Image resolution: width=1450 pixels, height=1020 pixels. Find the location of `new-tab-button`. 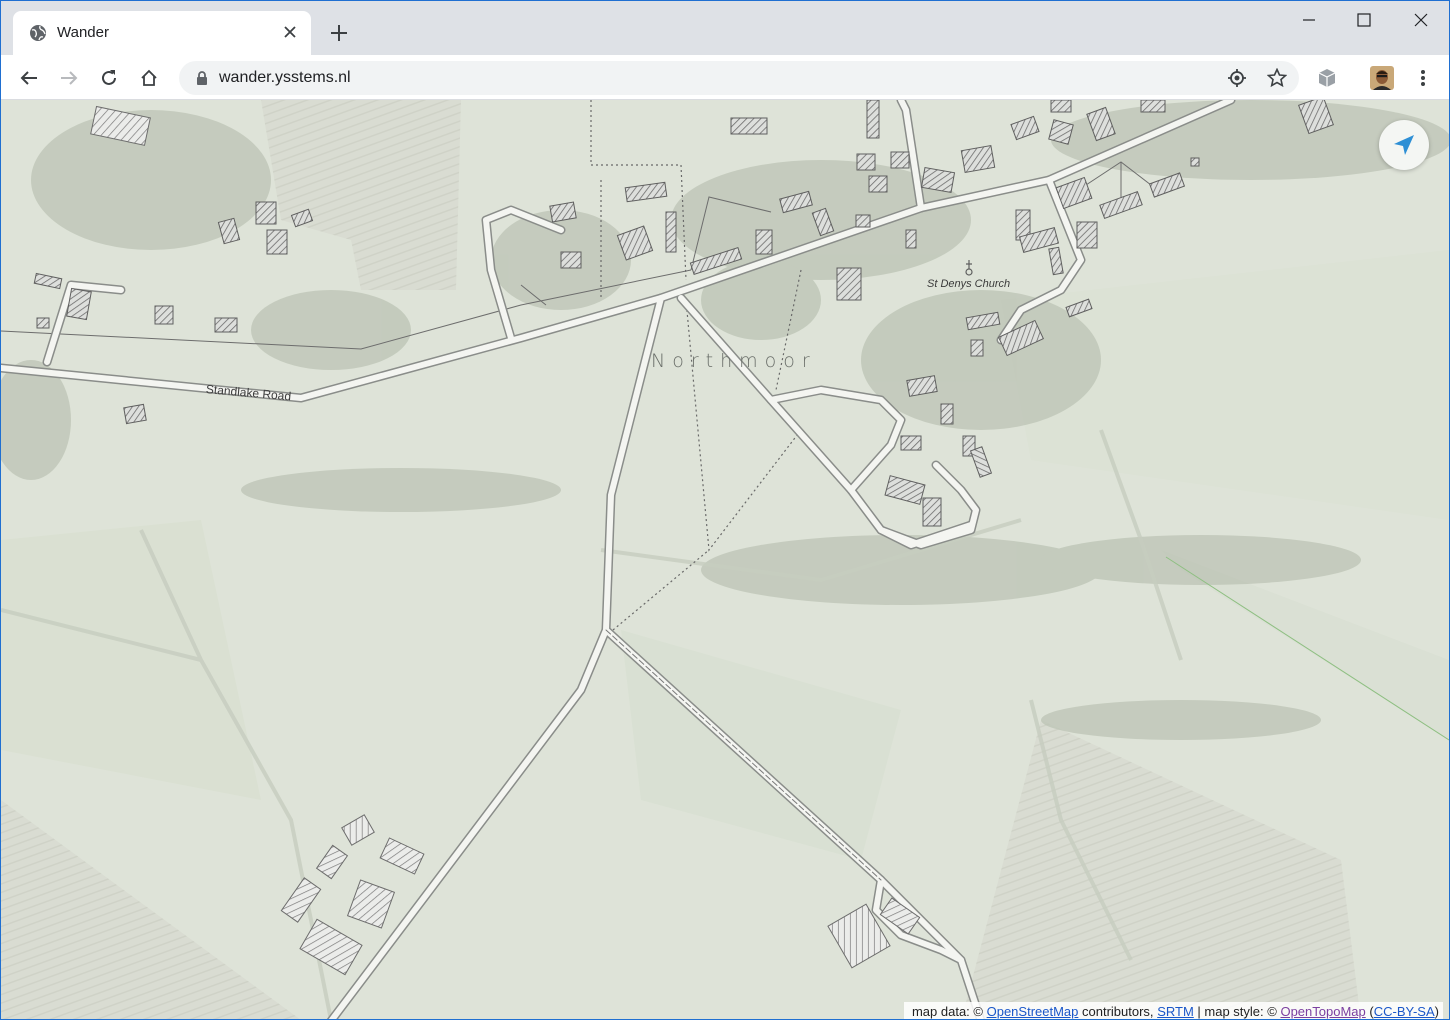

new-tab-button is located at coordinates (339, 33).